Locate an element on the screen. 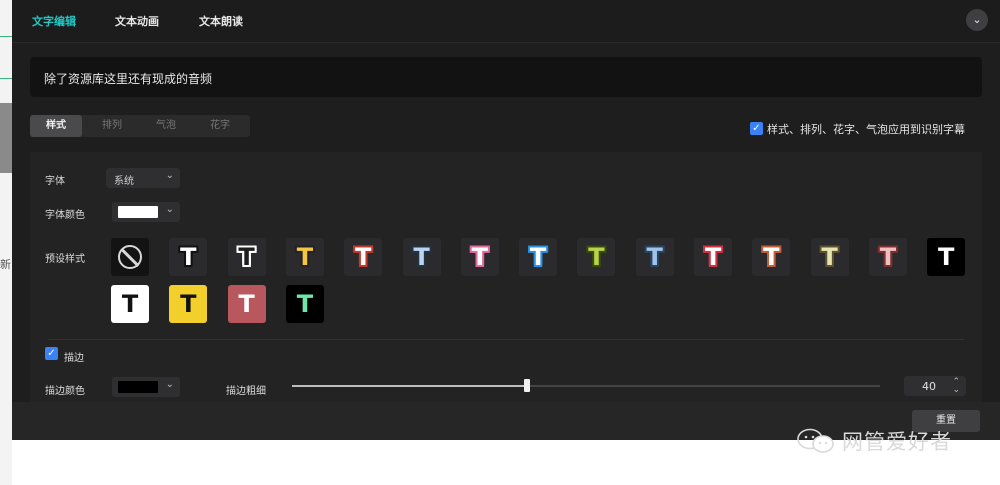 This screenshot has width=1000, height=485. collapse-button: ⌄ is located at coordinates (977, 20).